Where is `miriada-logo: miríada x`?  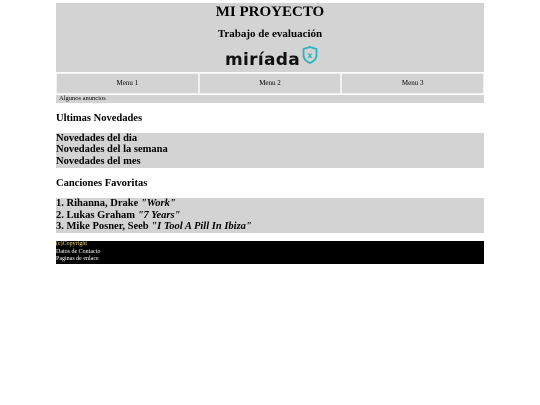
miriada-logo: miríada x is located at coordinates (271, 59).